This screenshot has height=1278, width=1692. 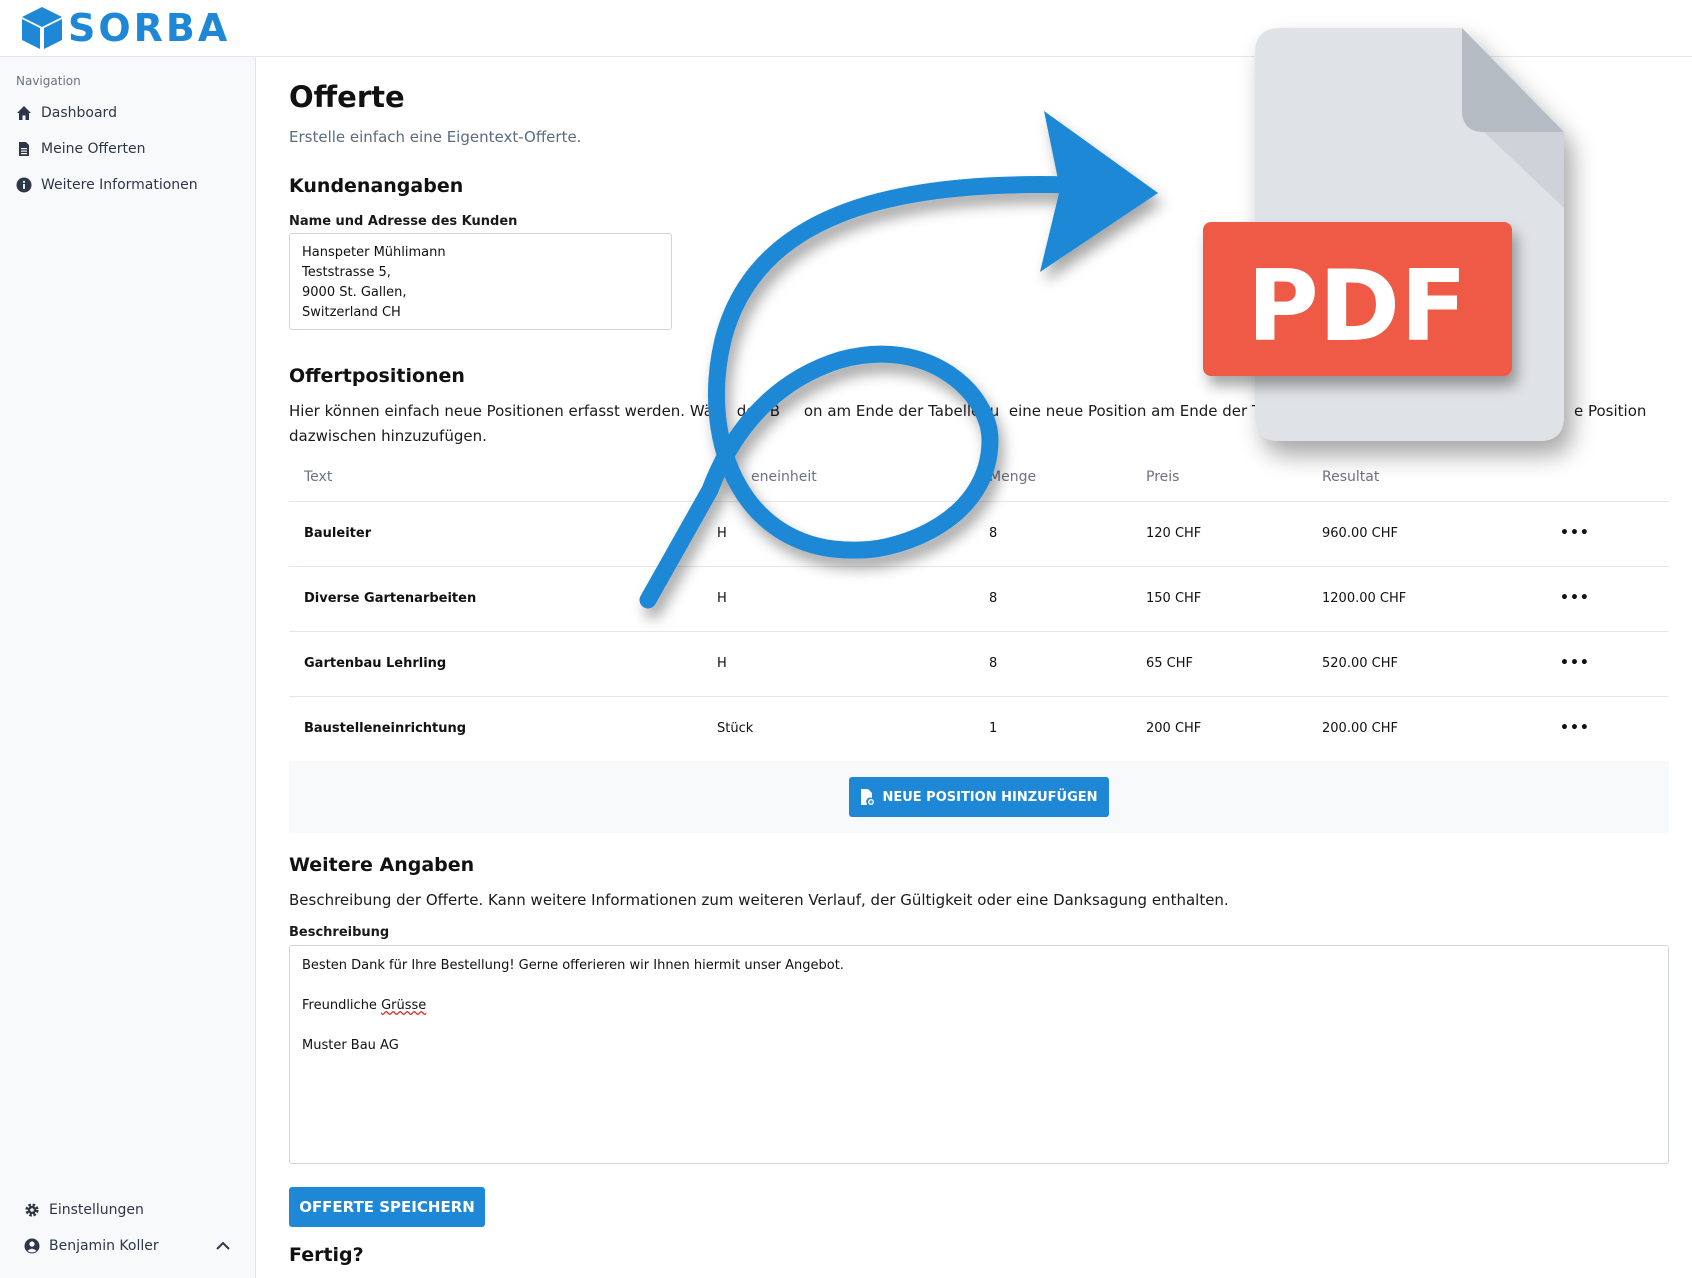 What do you see at coordinates (1170, 663) in the screenshot?
I see `cell-price: 65 CHF` at bounding box center [1170, 663].